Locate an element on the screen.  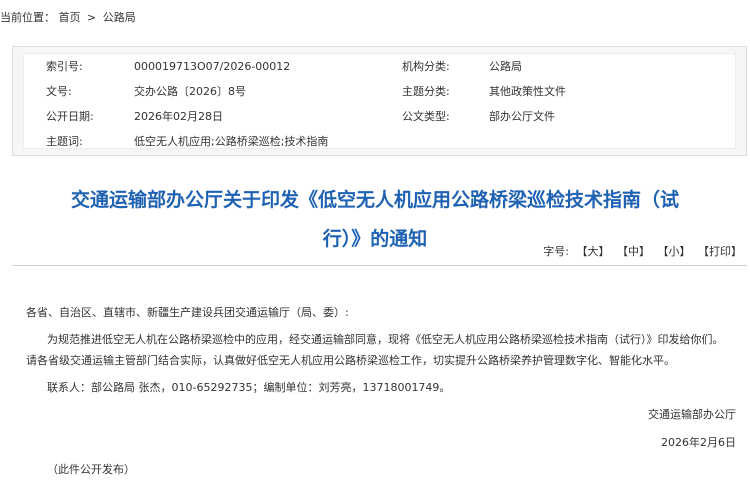
breadcrumb-label: 当前位置： is located at coordinates (27, 17).